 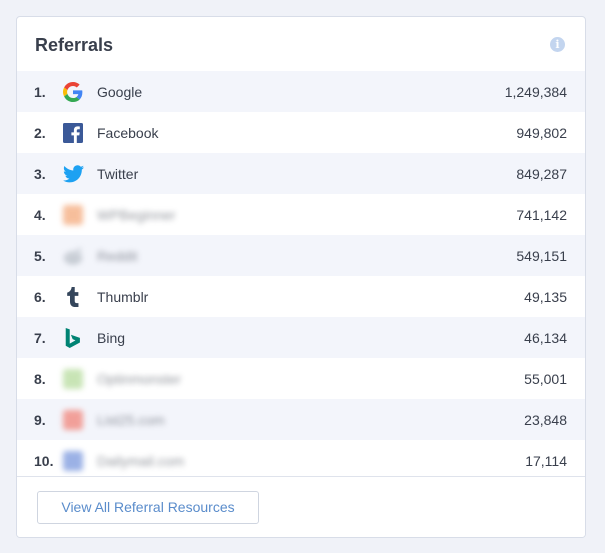 I want to click on referral-source-name: Thumblr, so click(x=123, y=296).